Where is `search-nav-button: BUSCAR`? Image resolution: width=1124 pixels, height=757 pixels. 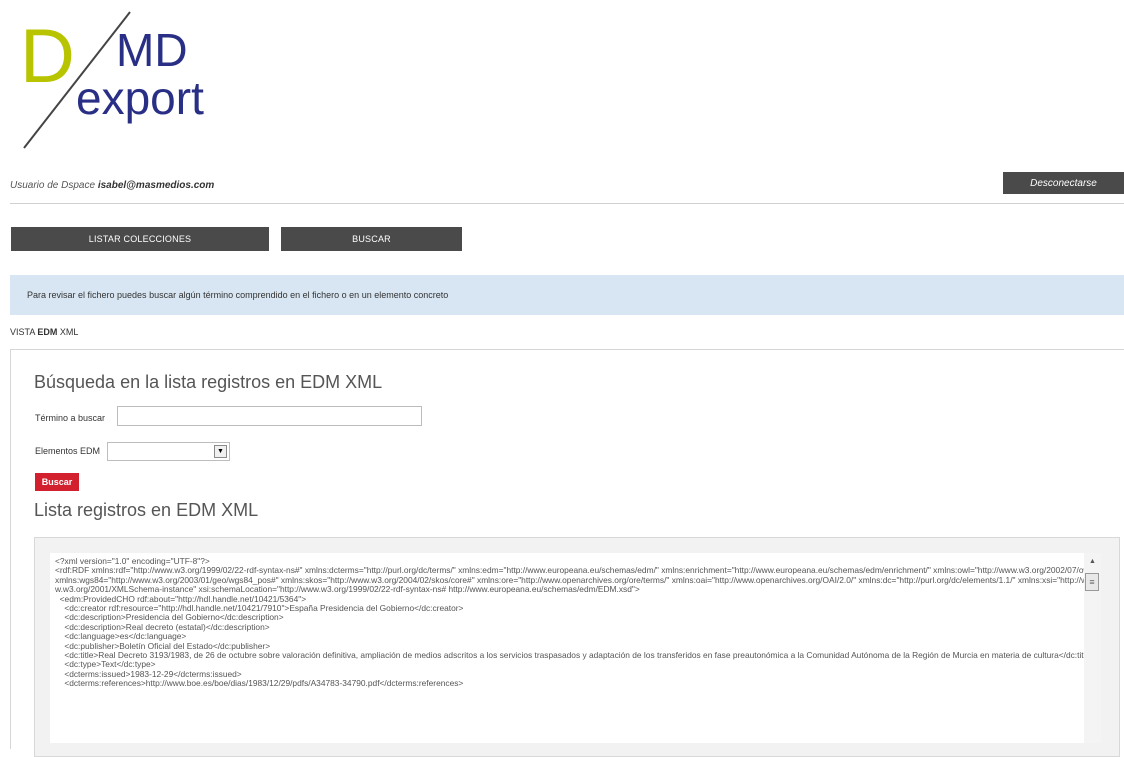 search-nav-button: BUSCAR is located at coordinates (371, 239).